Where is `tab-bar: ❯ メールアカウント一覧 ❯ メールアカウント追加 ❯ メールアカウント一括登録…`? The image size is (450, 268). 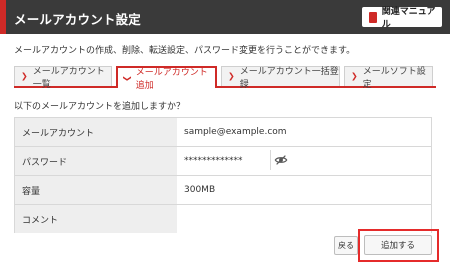 tab-bar: ❯ メールアカウント一覧 ❯ メールアカウント追加 ❯ メールアカウント一括登録… is located at coordinates (225, 78).